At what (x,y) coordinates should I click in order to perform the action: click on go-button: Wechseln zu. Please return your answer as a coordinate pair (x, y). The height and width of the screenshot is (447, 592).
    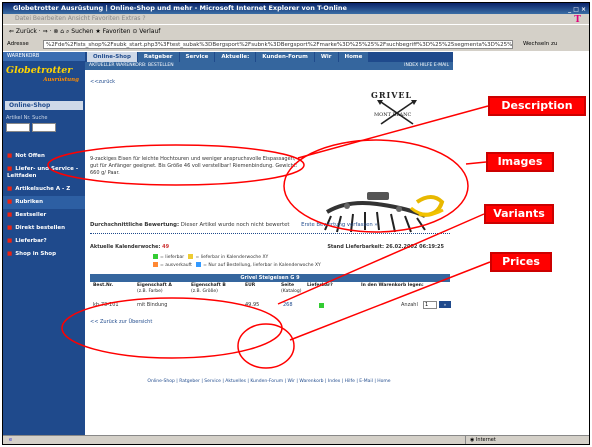
    Looking at the image, I should click on (540, 44).